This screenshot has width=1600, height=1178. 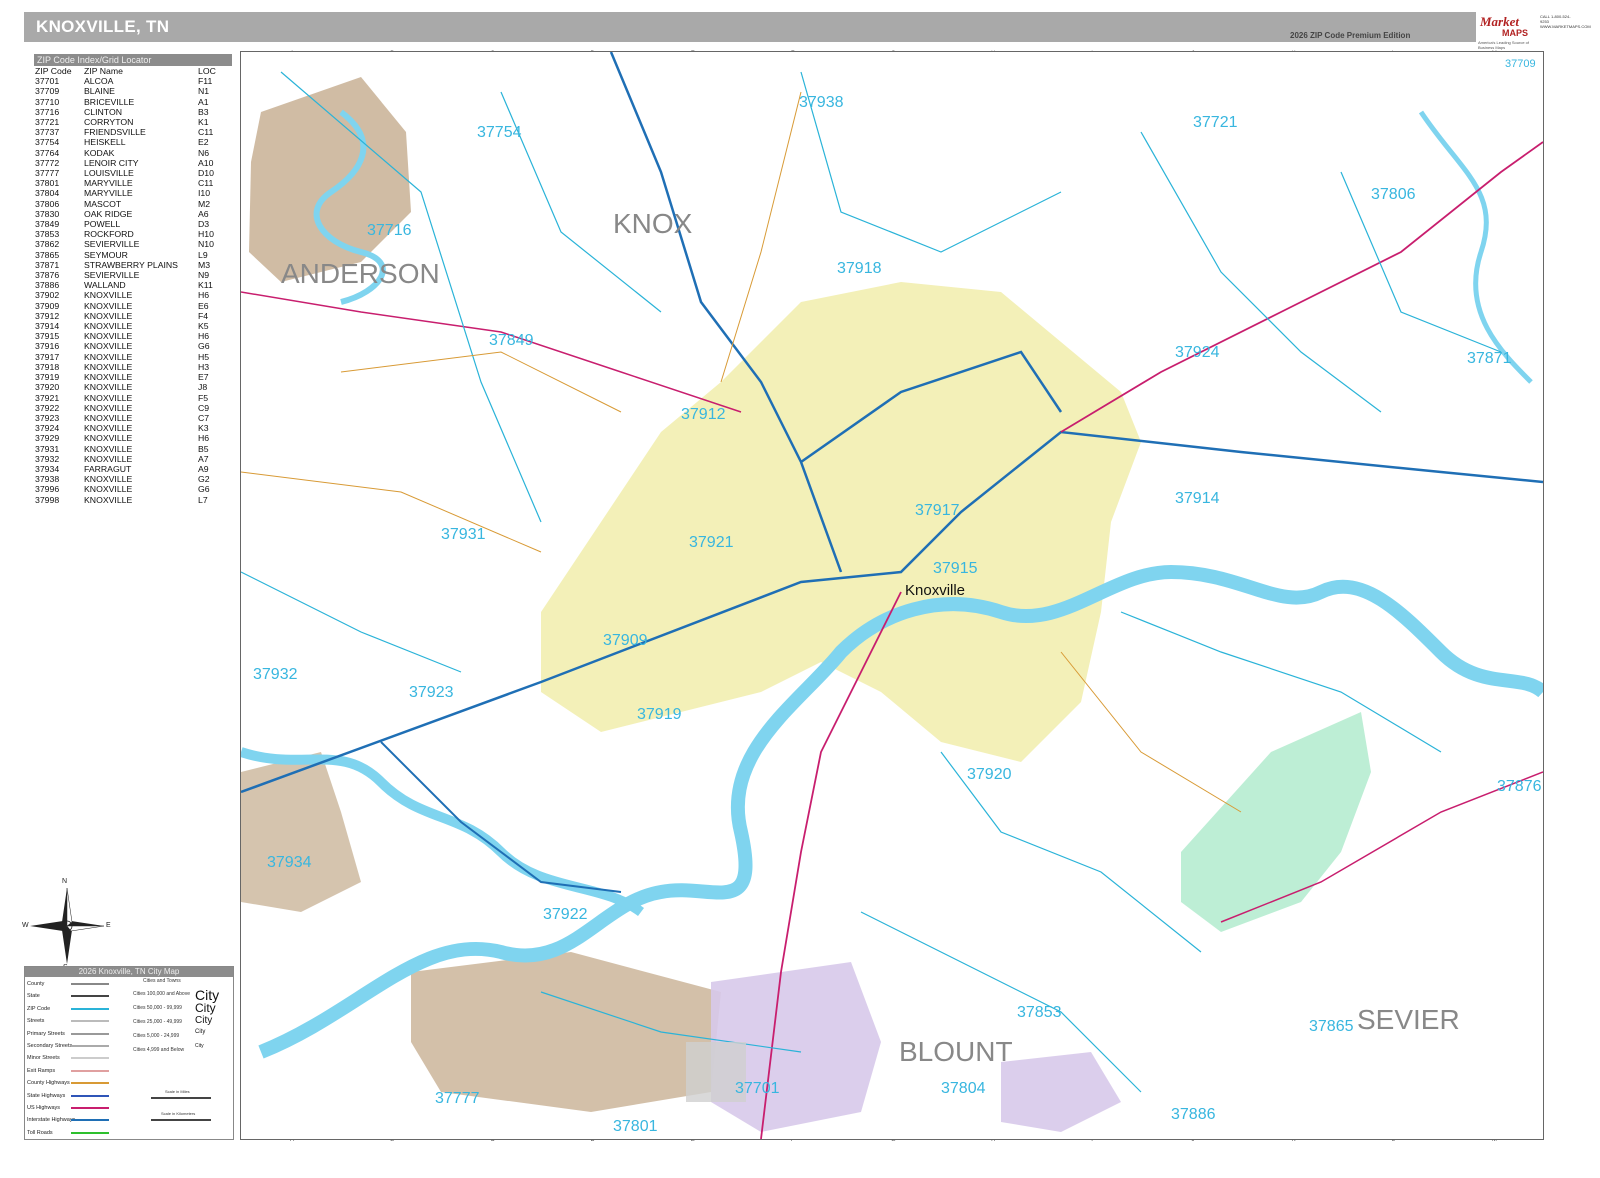 What do you see at coordinates (181, 1120) in the screenshot?
I see `legend-scale-bar-km` at bounding box center [181, 1120].